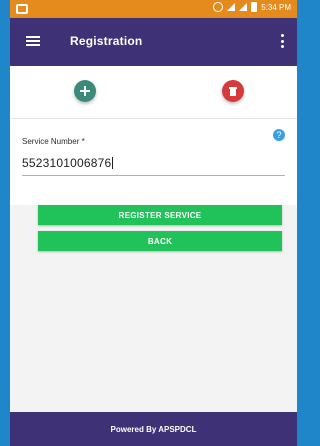 The height and width of the screenshot is (446, 320). Describe the element at coordinates (106, 41) in the screenshot. I see `page-title: Registration` at that location.